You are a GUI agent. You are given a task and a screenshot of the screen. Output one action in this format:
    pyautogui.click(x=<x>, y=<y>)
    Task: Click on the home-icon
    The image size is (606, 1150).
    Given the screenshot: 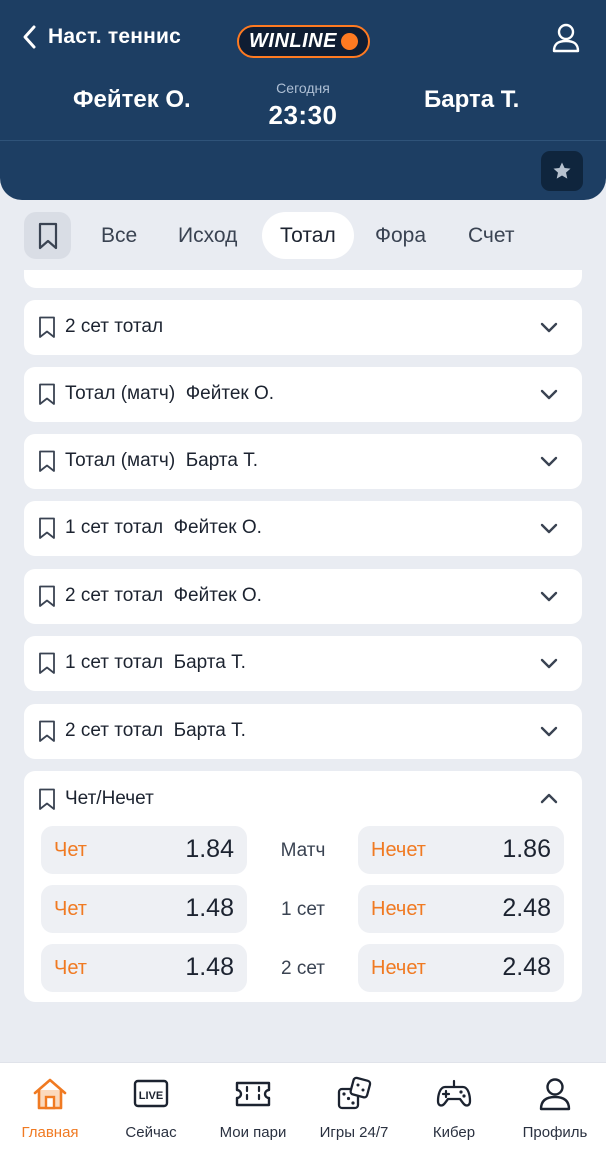 What is the action you would take?
    pyautogui.click(x=50, y=1094)
    